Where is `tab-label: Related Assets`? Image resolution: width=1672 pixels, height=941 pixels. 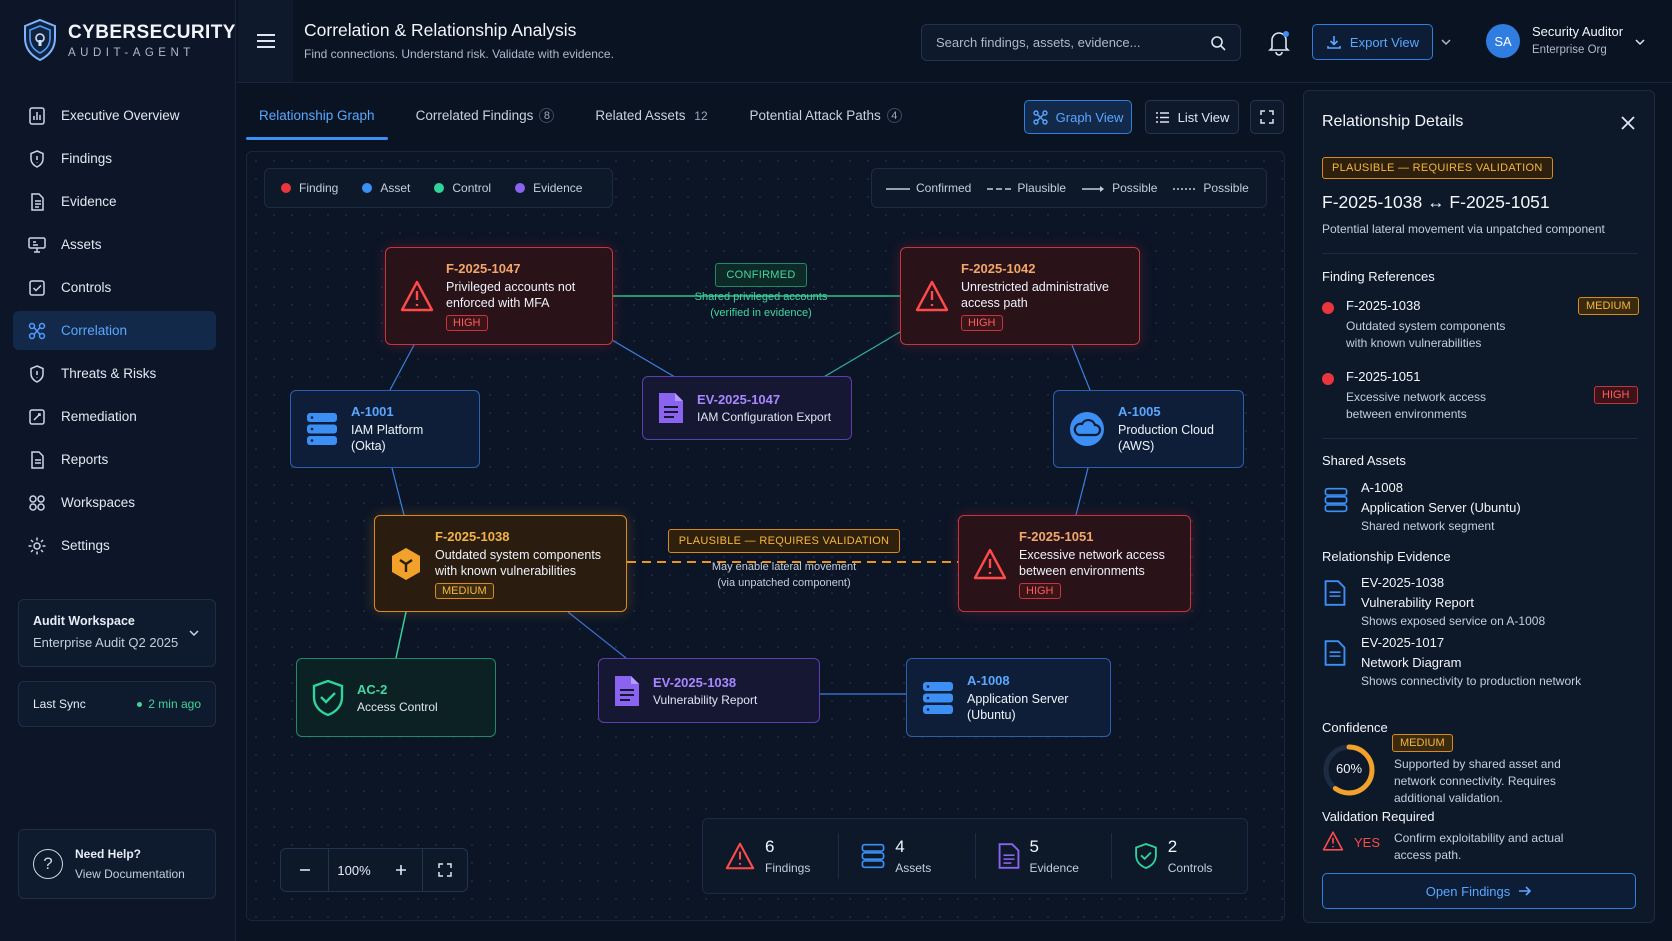
tab-label: Related Assets is located at coordinates (640, 115).